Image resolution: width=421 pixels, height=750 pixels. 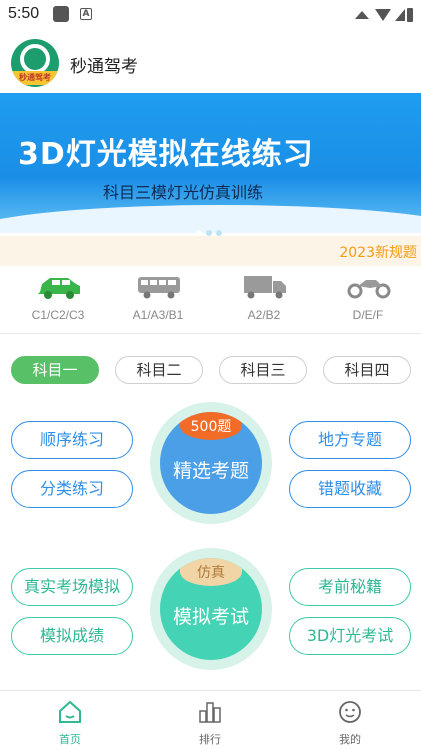 I want to click on system-status-icons, so click(x=384, y=15).